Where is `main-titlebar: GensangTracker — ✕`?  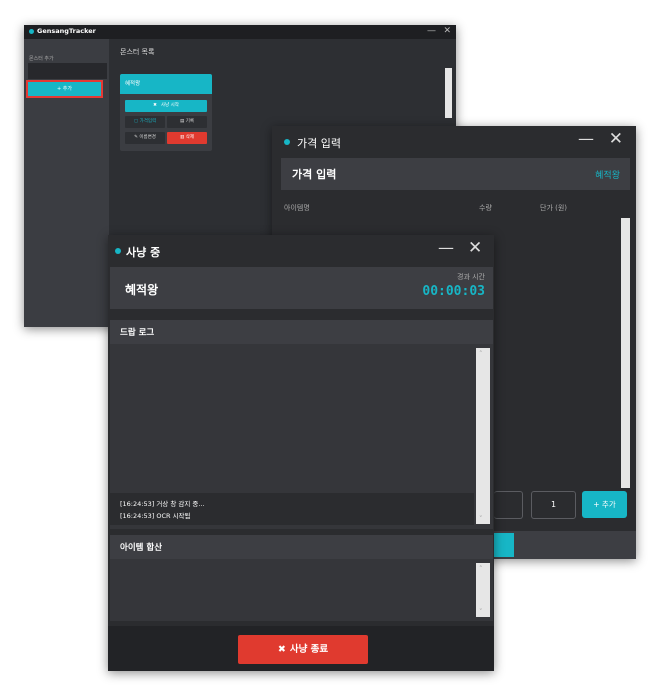
main-titlebar: GensangTracker — ✕ is located at coordinates (240, 32).